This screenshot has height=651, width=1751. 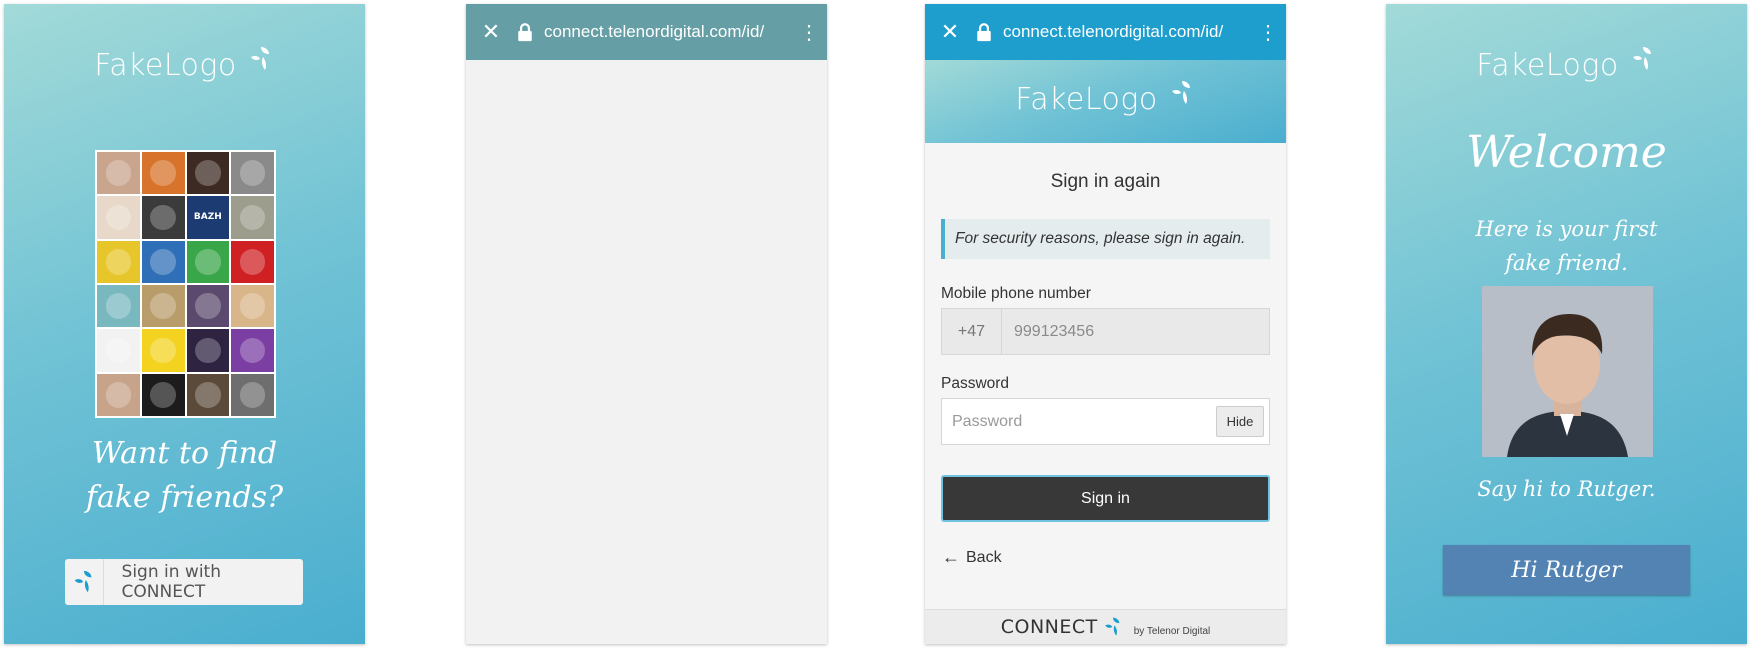 I want to click on say-hi-text: Say hi to Rutger., so click(x=1566, y=489).